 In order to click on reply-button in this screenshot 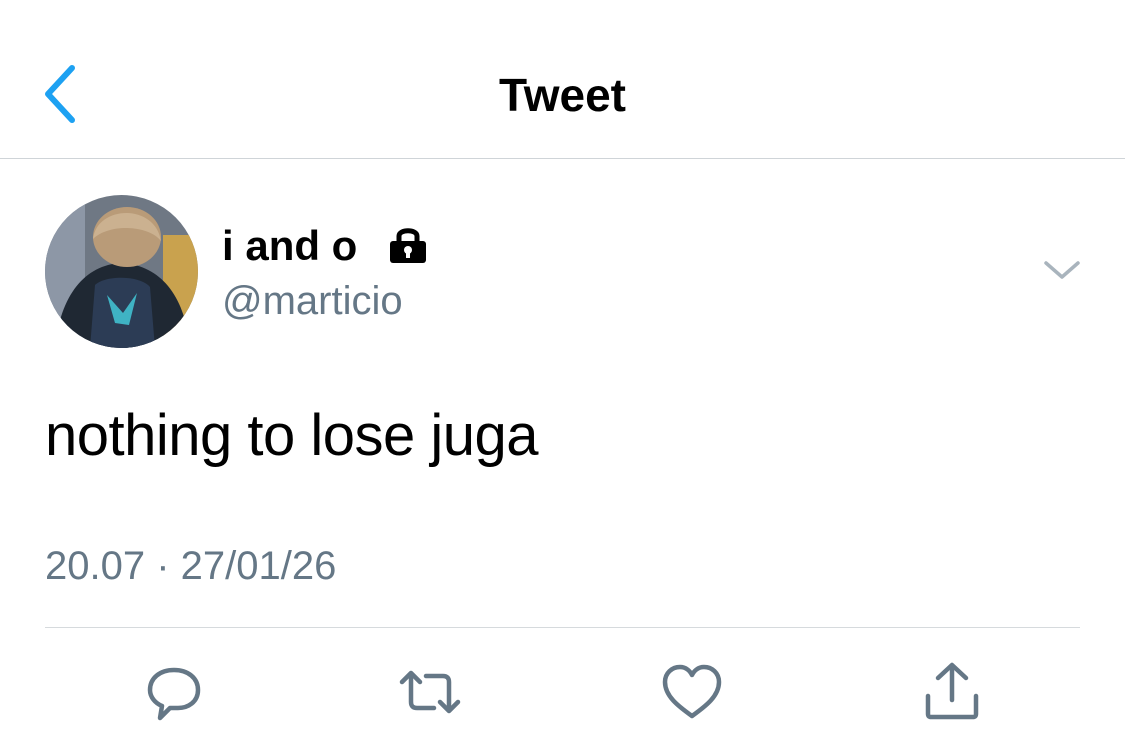, I will do `click(176, 692)`.